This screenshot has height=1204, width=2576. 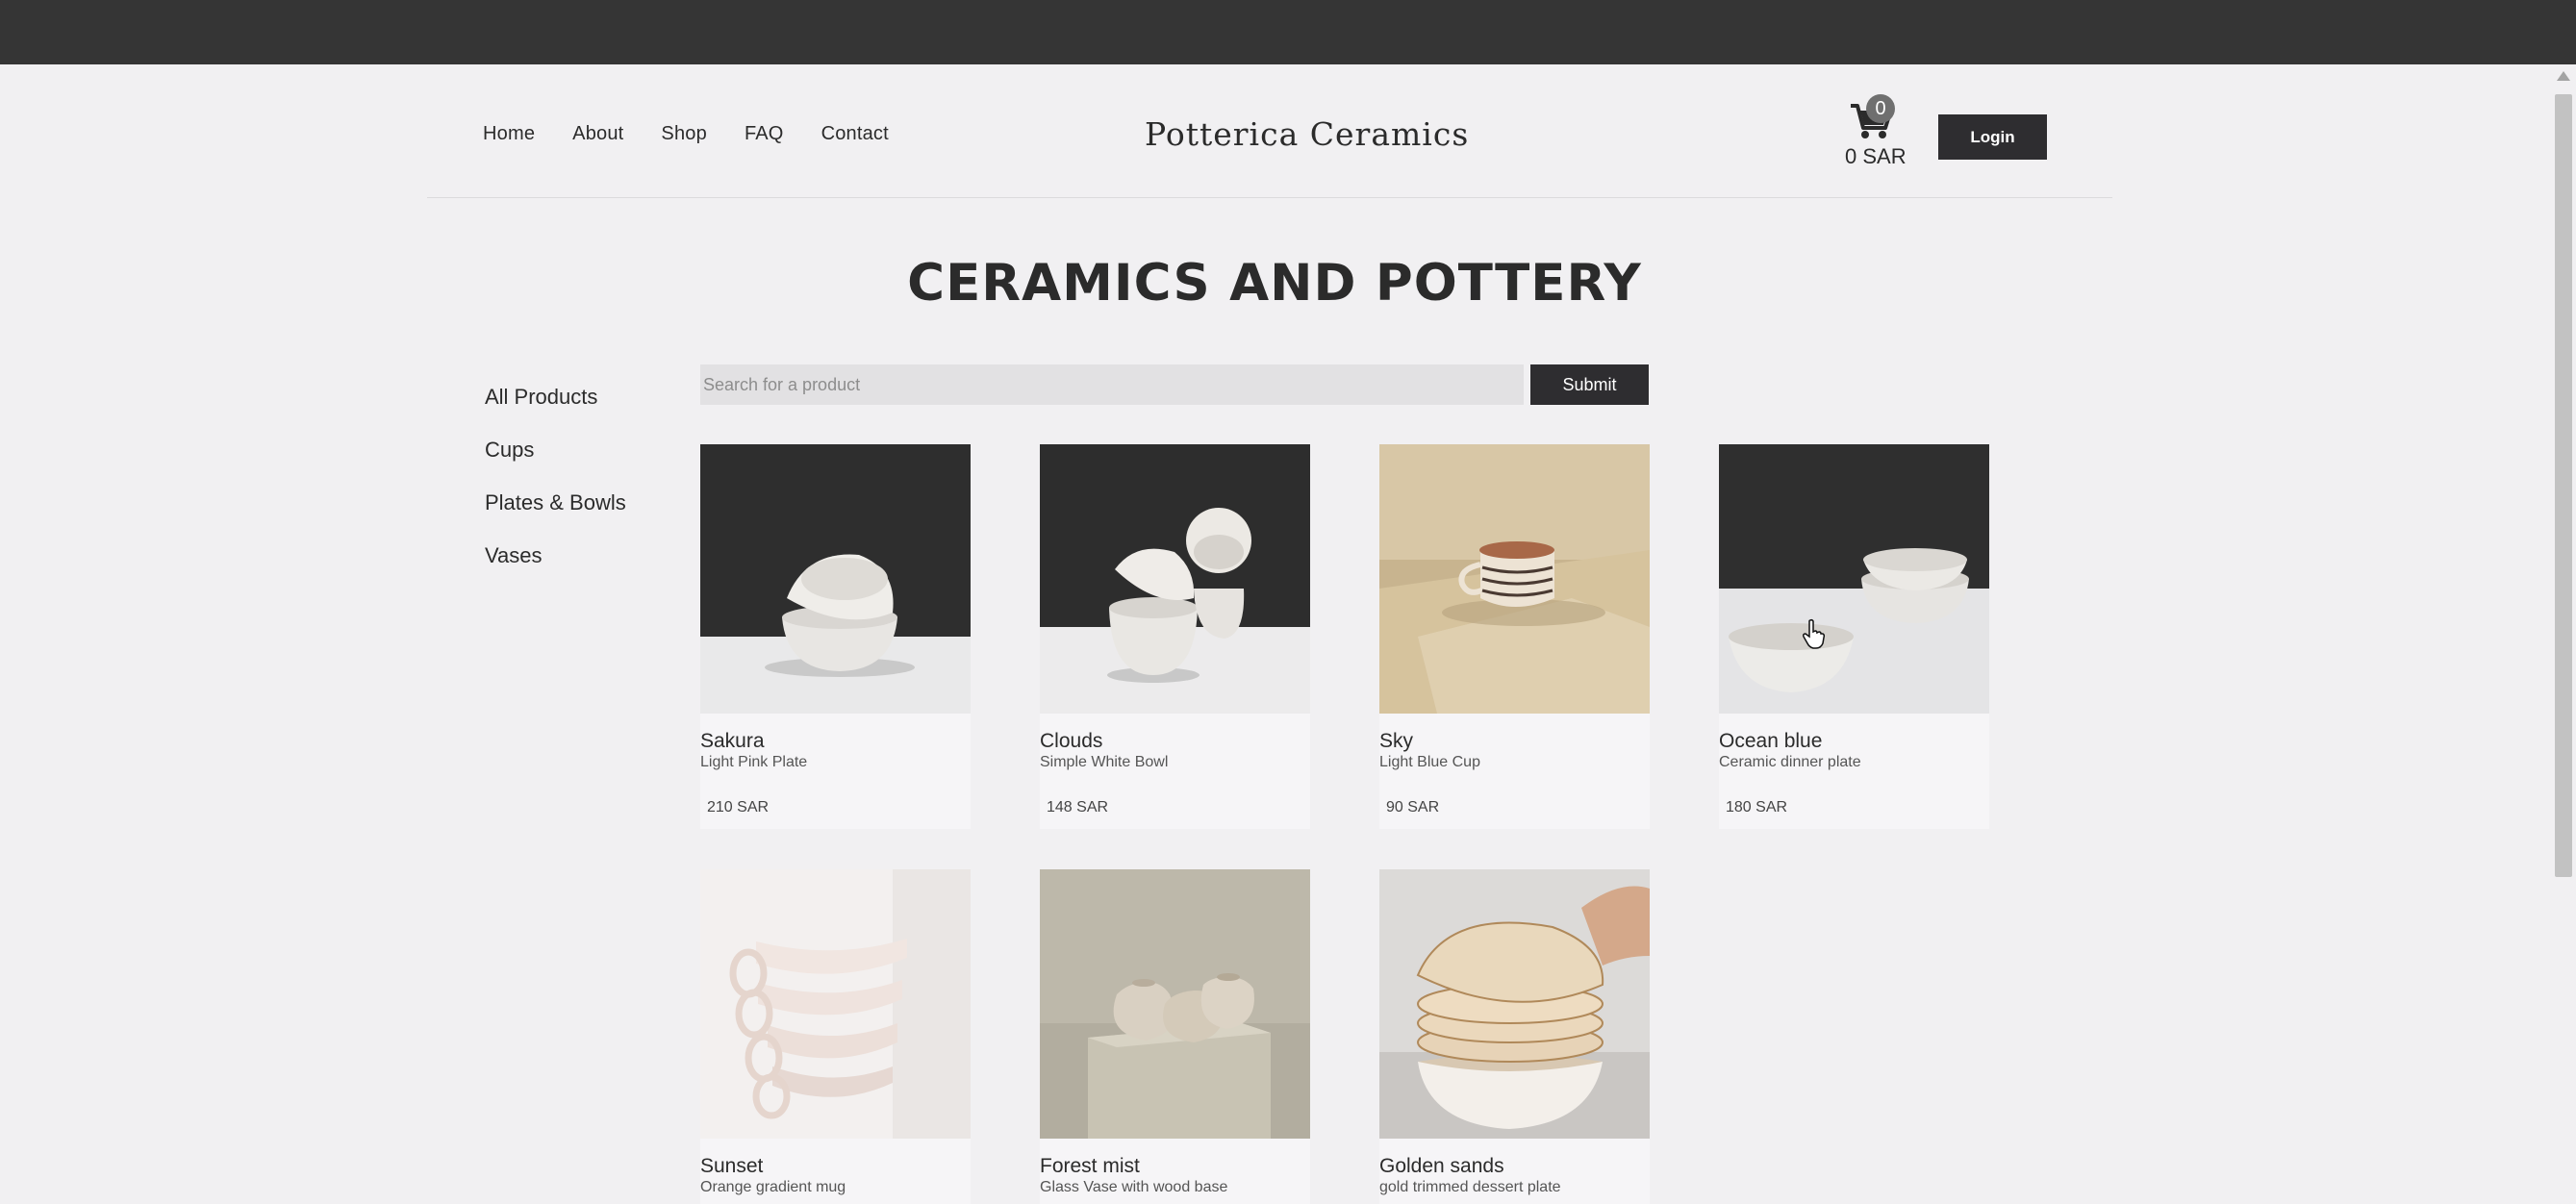 What do you see at coordinates (1307, 134) in the screenshot?
I see `brand-logo: Potterica Ceramics` at bounding box center [1307, 134].